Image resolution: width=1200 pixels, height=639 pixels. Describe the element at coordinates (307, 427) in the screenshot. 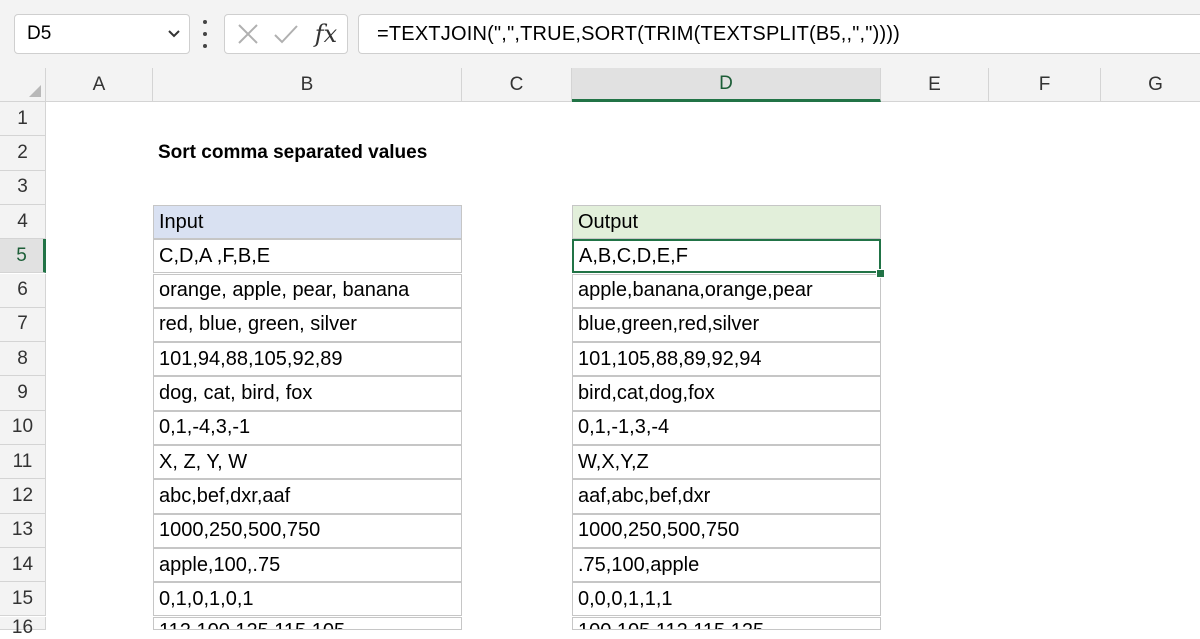

I see `input-cell: 0,1,-4,3,-1` at that location.